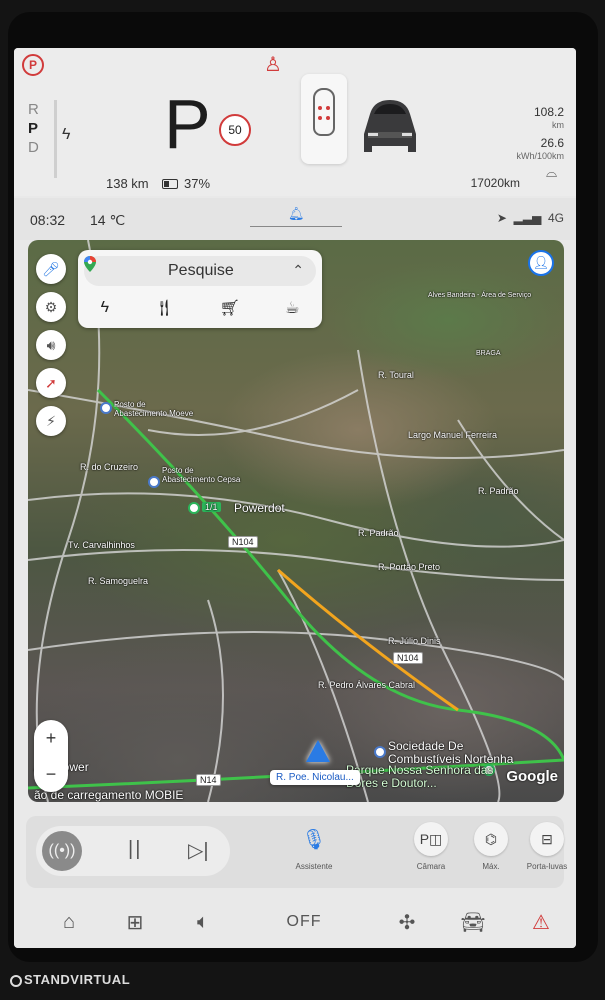 This screenshot has height=1000, width=605. I want to click on max-label: Máx., so click(491, 866).